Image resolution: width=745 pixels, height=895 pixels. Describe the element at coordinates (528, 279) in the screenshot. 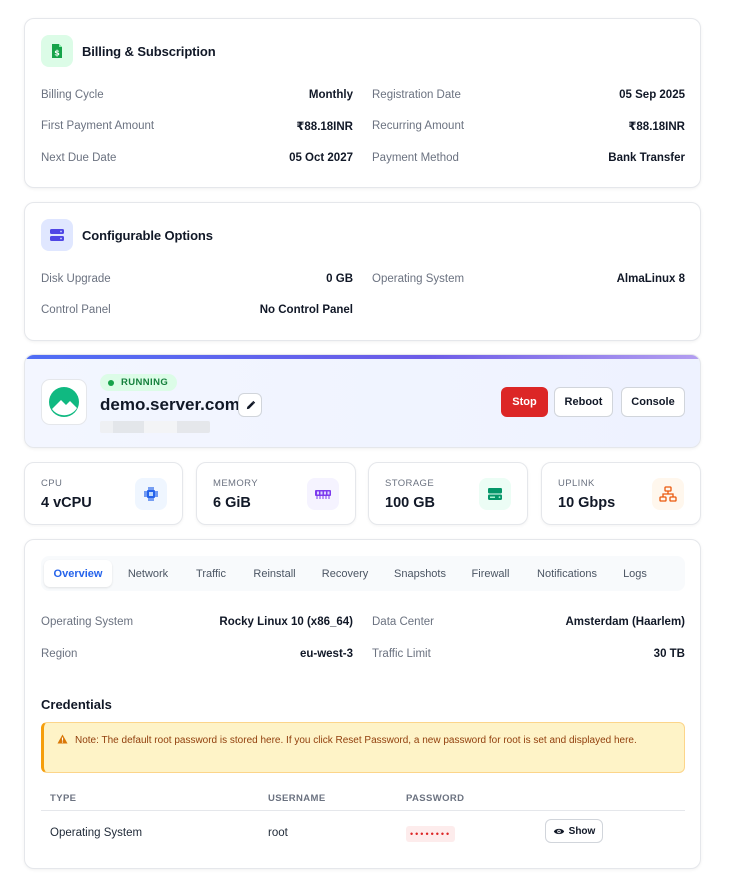

I see `config-row: Operating System AlmaLinux 8` at that location.